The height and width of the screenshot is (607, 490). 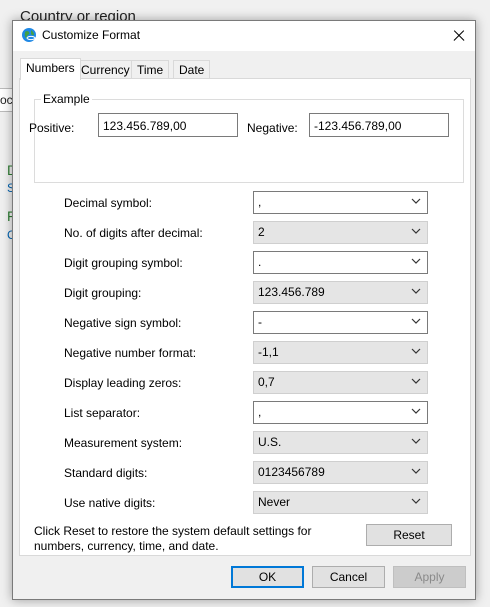 What do you see at coordinates (270, 442) in the screenshot?
I see `measurement-system-value: U.S.` at bounding box center [270, 442].